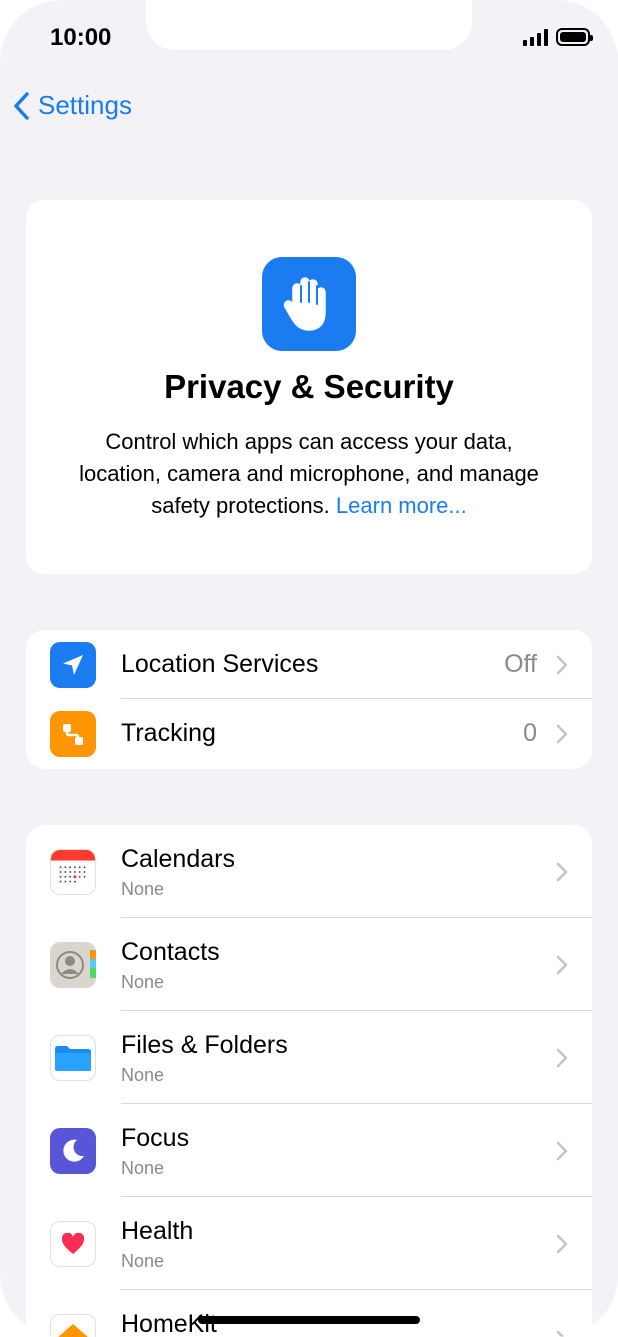  Describe the element at coordinates (73, 1243) in the screenshot. I see `heart-icon` at that location.